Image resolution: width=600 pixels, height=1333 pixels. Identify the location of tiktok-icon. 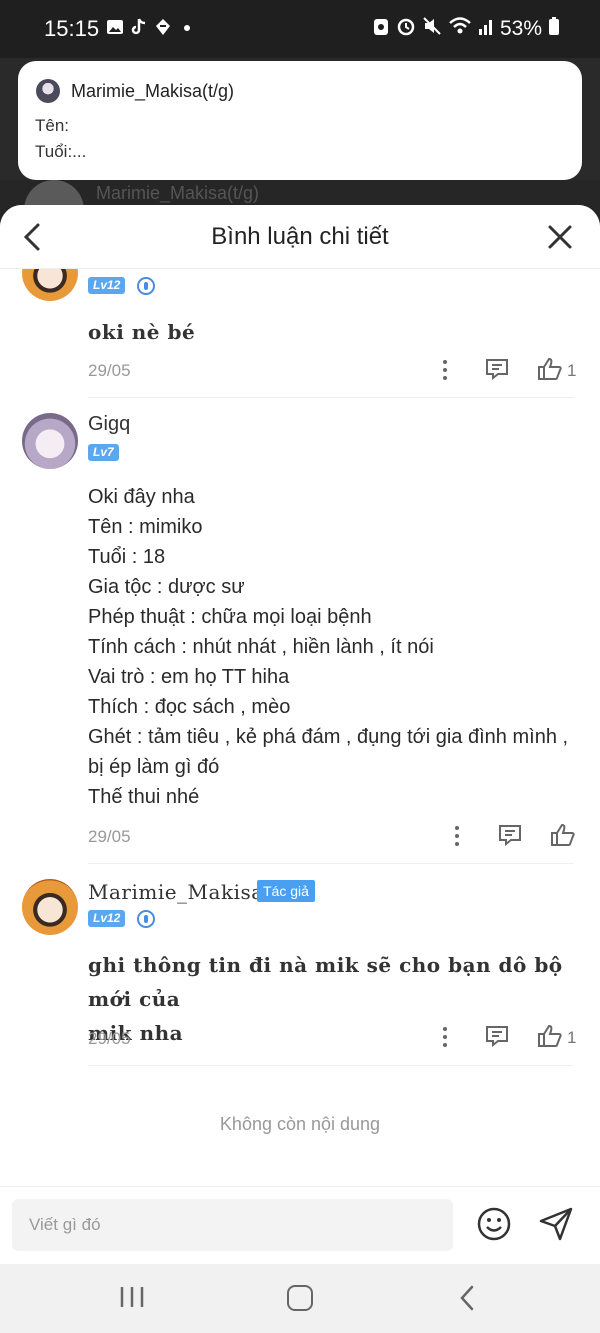
(139, 27).